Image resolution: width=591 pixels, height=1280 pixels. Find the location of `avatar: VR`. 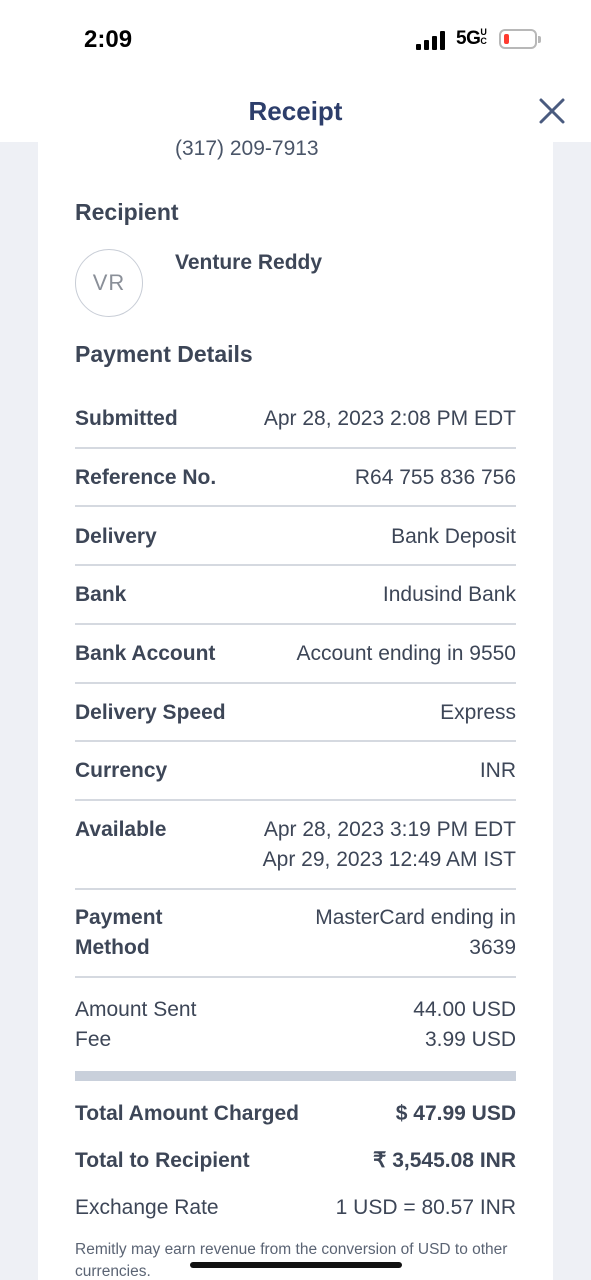

avatar: VR is located at coordinates (109, 283).